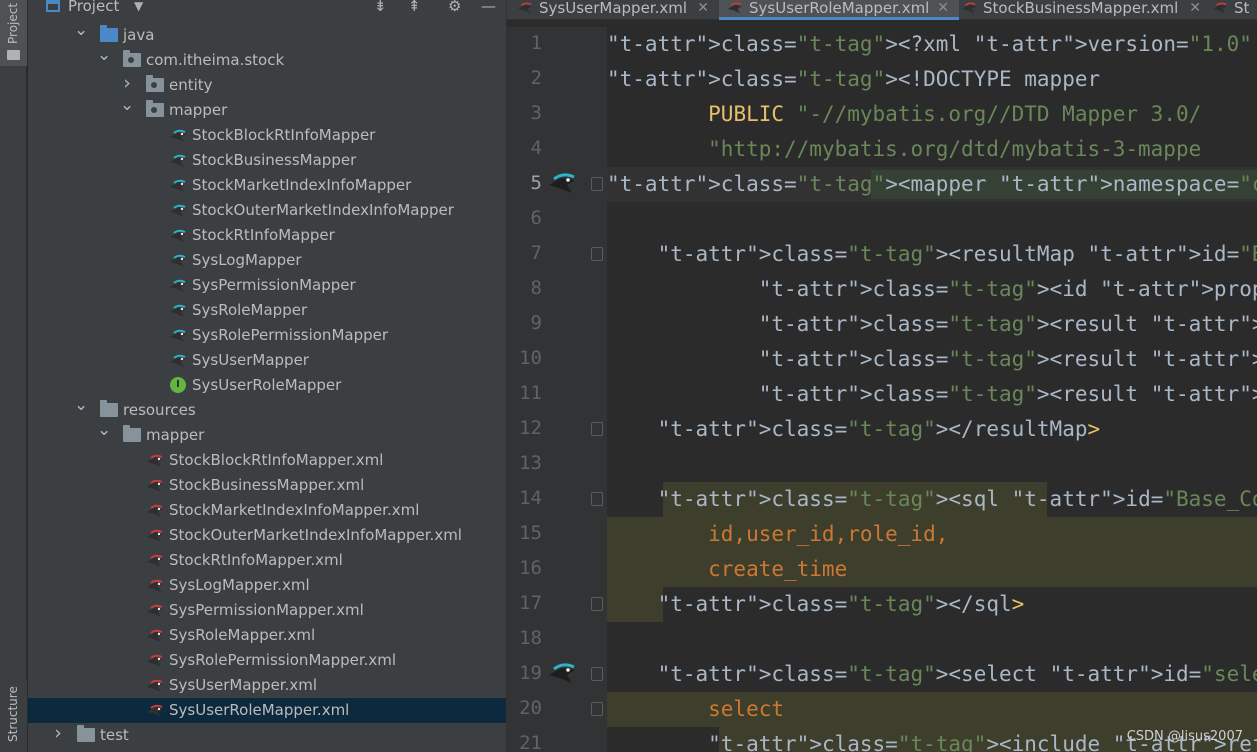 The width and height of the screenshot is (1257, 752). What do you see at coordinates (488, 7) in the screenshot?
I see `minimize-icon: —` at bounding box center [488, 7].